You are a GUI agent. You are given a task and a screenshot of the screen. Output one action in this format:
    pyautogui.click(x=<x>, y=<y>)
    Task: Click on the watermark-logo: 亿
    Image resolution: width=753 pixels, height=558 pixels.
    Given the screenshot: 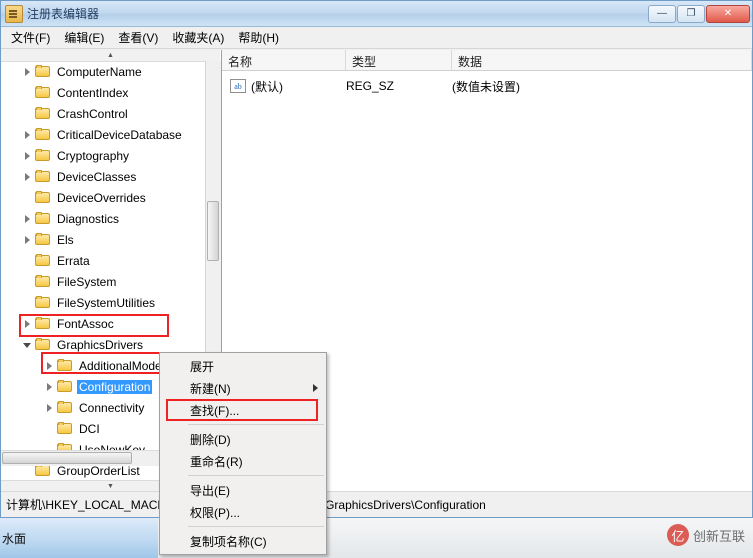 What is the action you would take?
    pyautogui.click(x=677, y=535)
    